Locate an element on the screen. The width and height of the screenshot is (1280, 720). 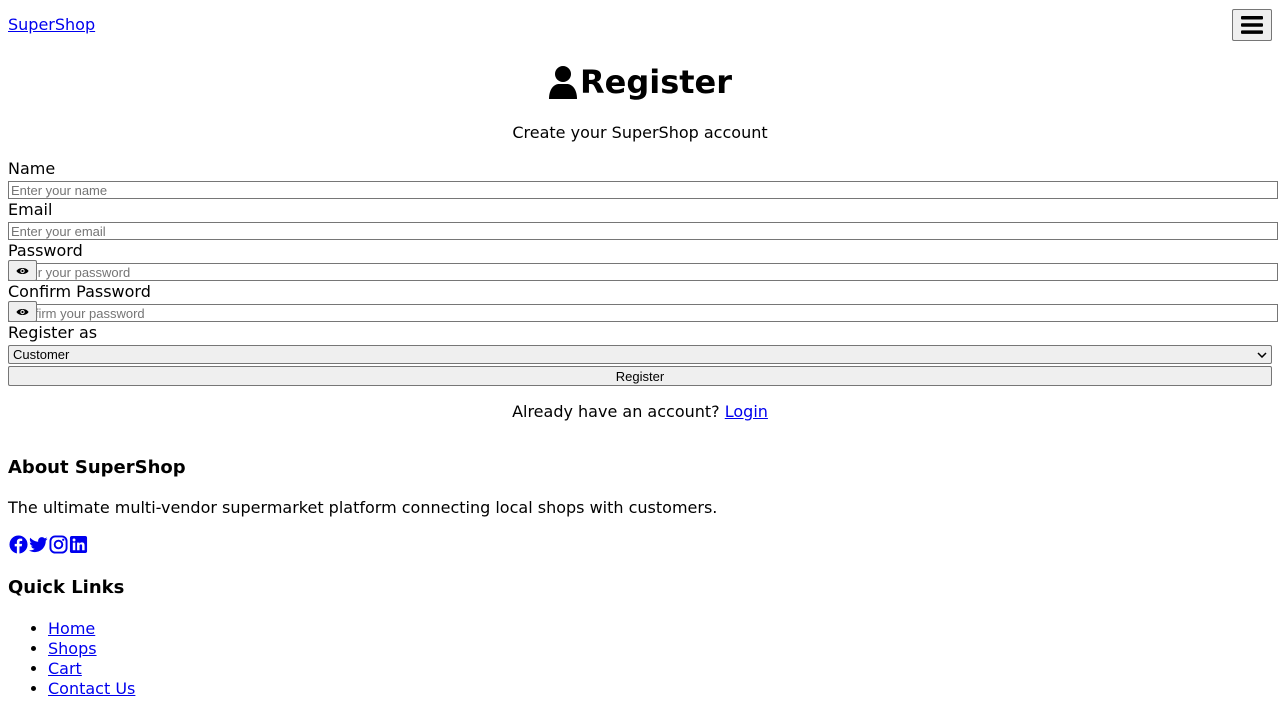
register-button: Register is located at coordinates (640, 376).